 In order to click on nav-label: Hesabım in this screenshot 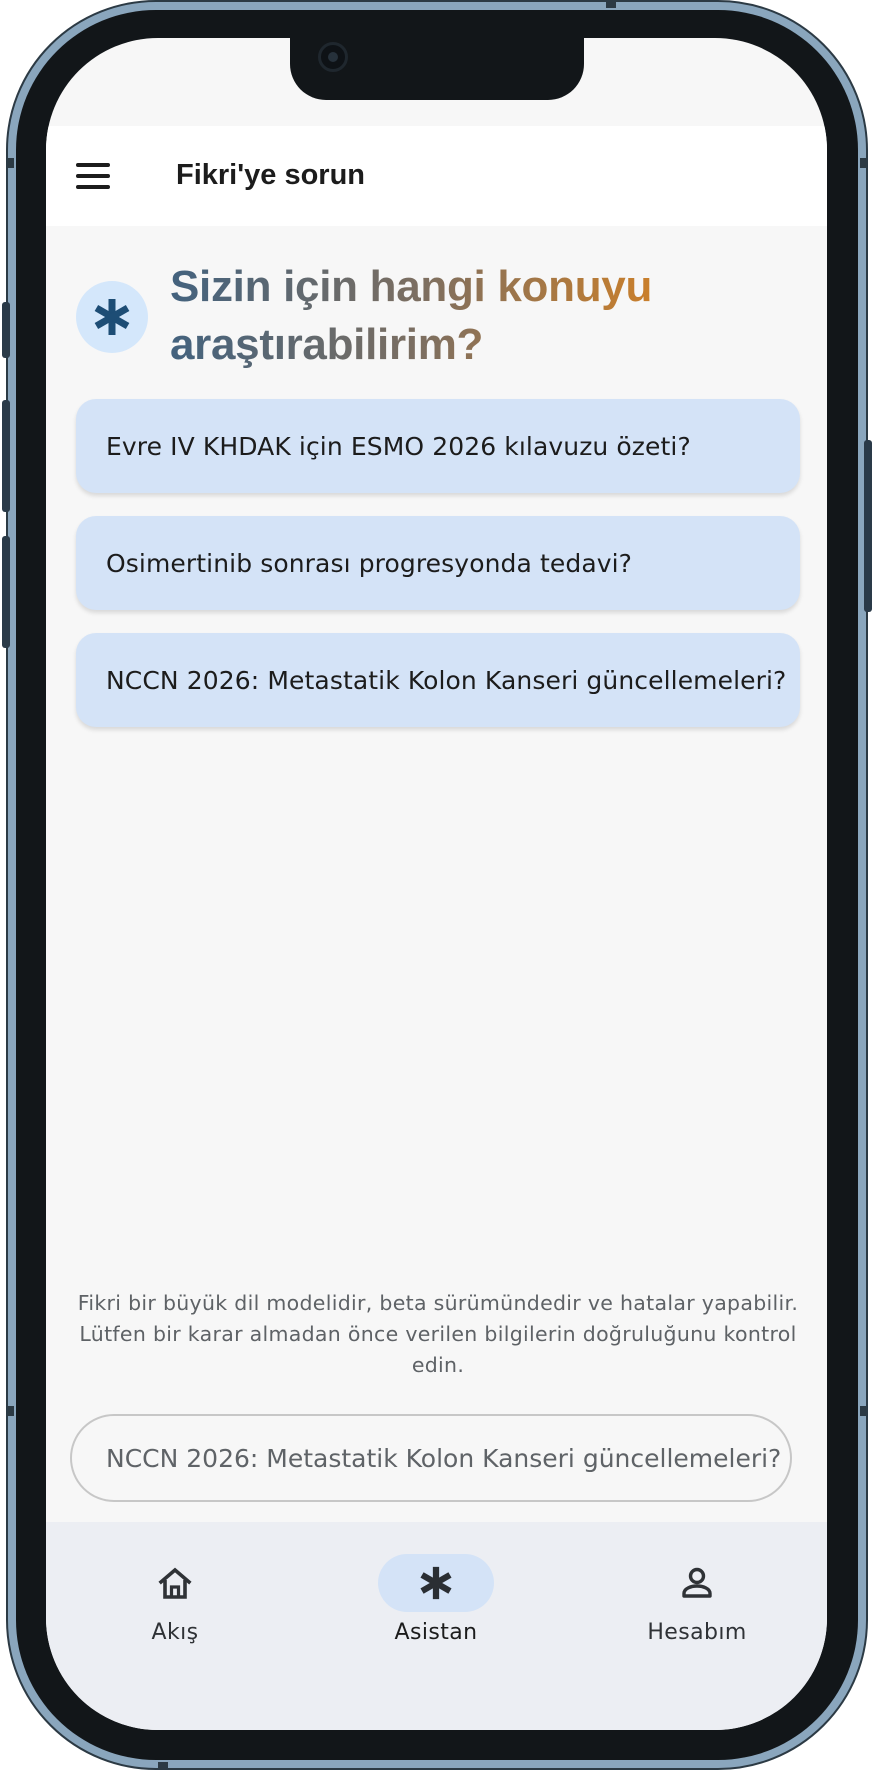, I will do `click(697, 1632)`.